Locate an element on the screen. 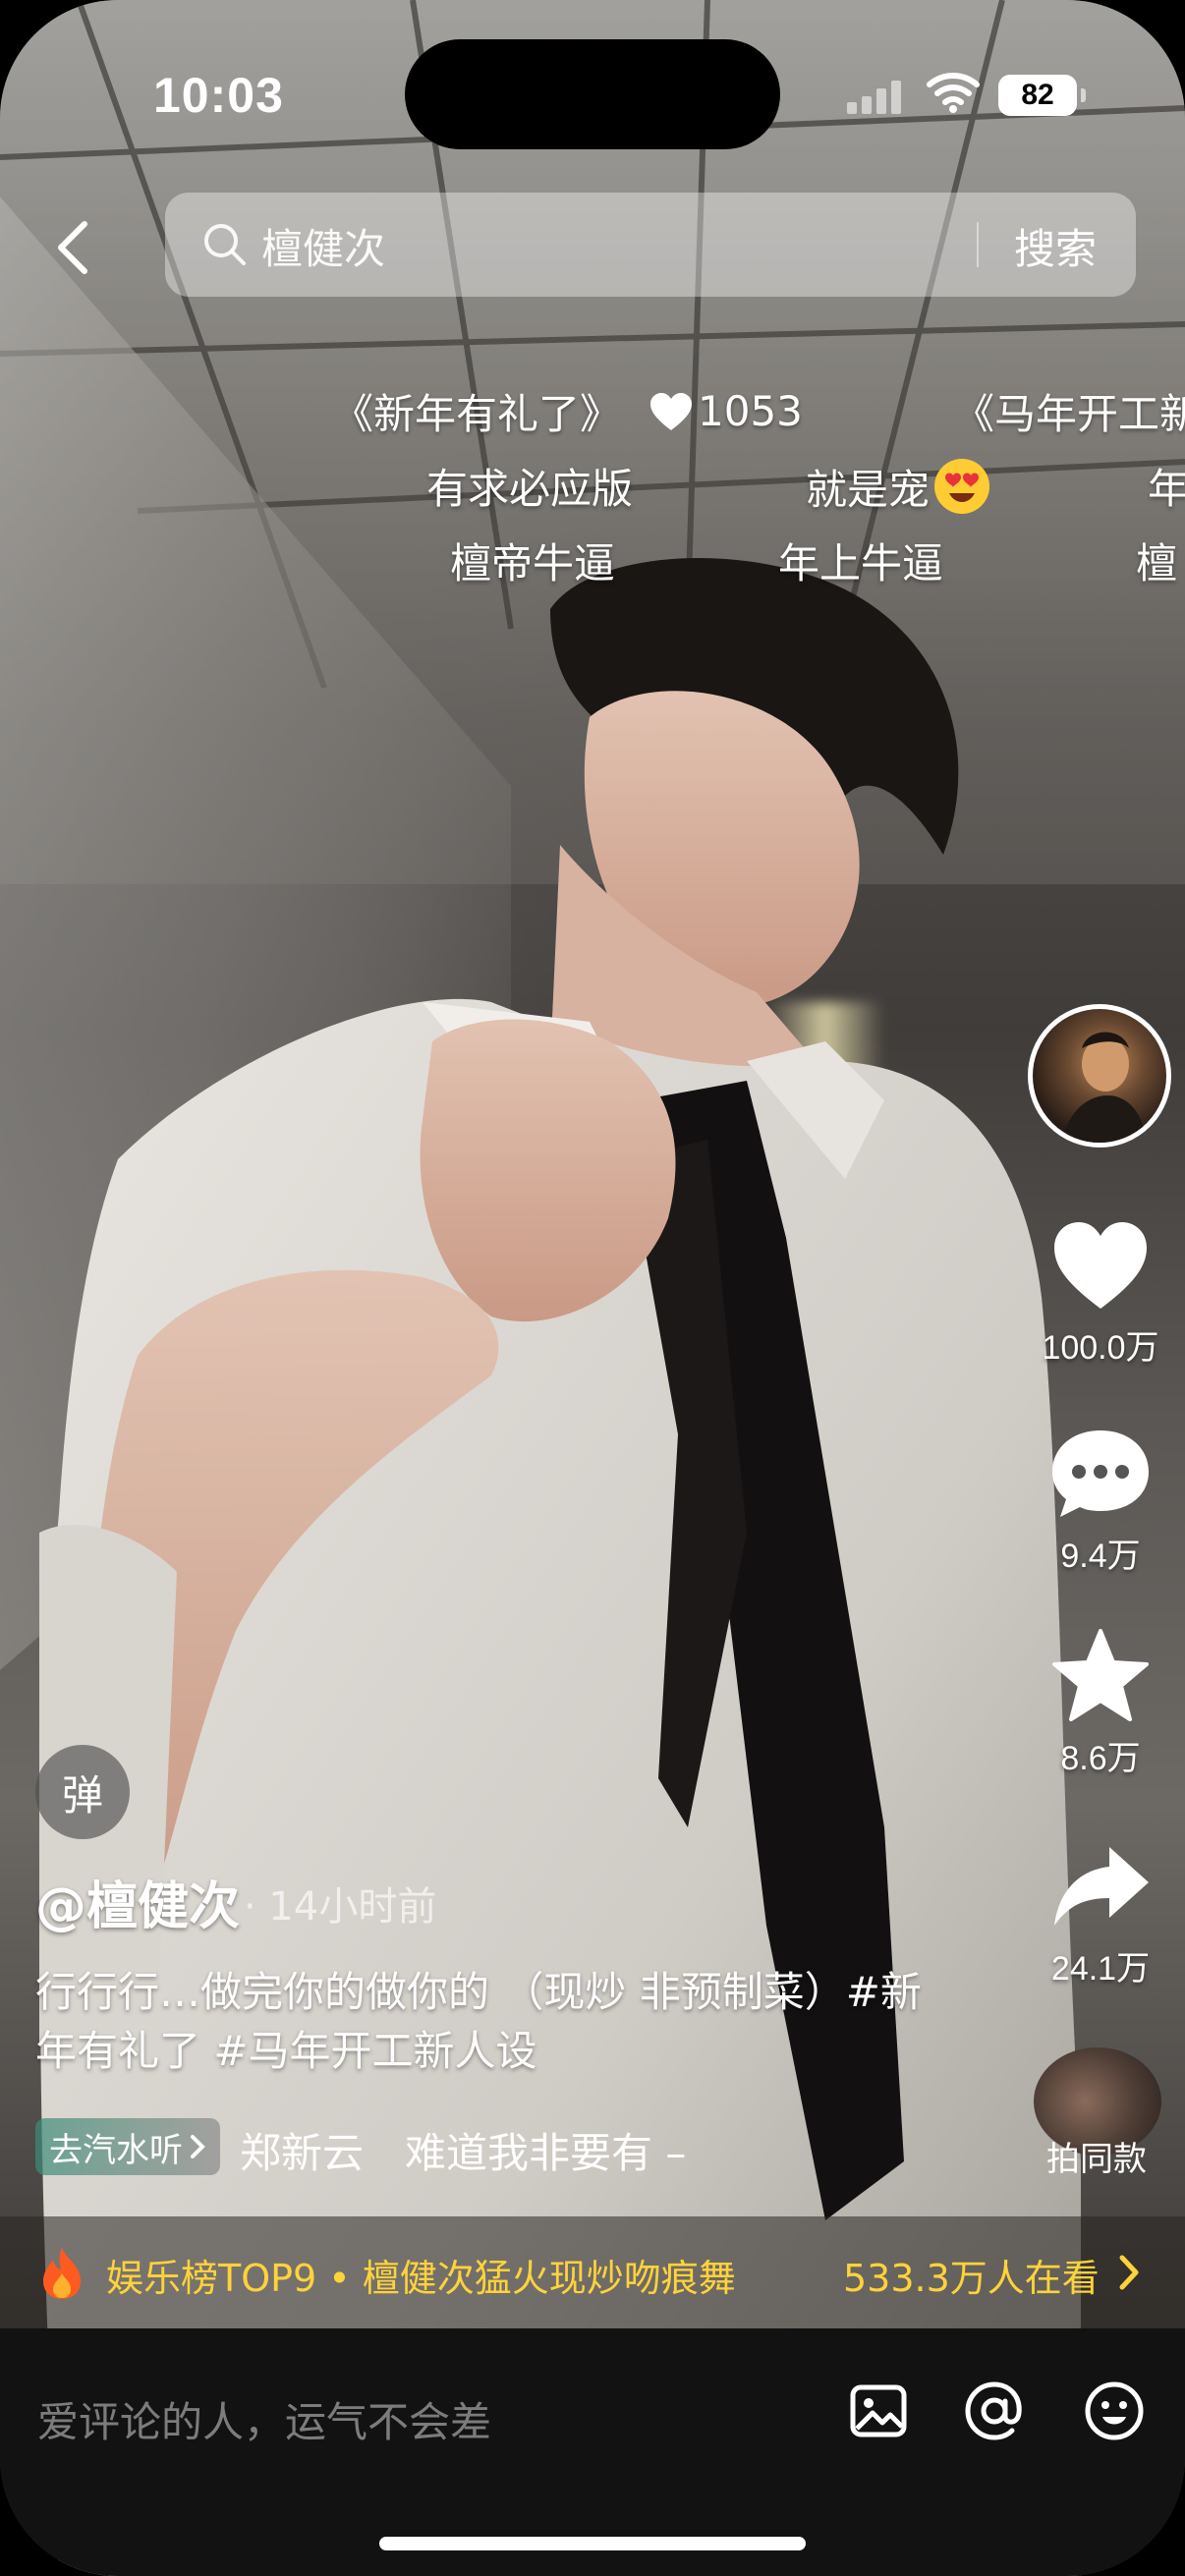 This screenshot has height=2576, width=1185. favorite-button: 8.6万 is located at coordinates (1100, 1703).